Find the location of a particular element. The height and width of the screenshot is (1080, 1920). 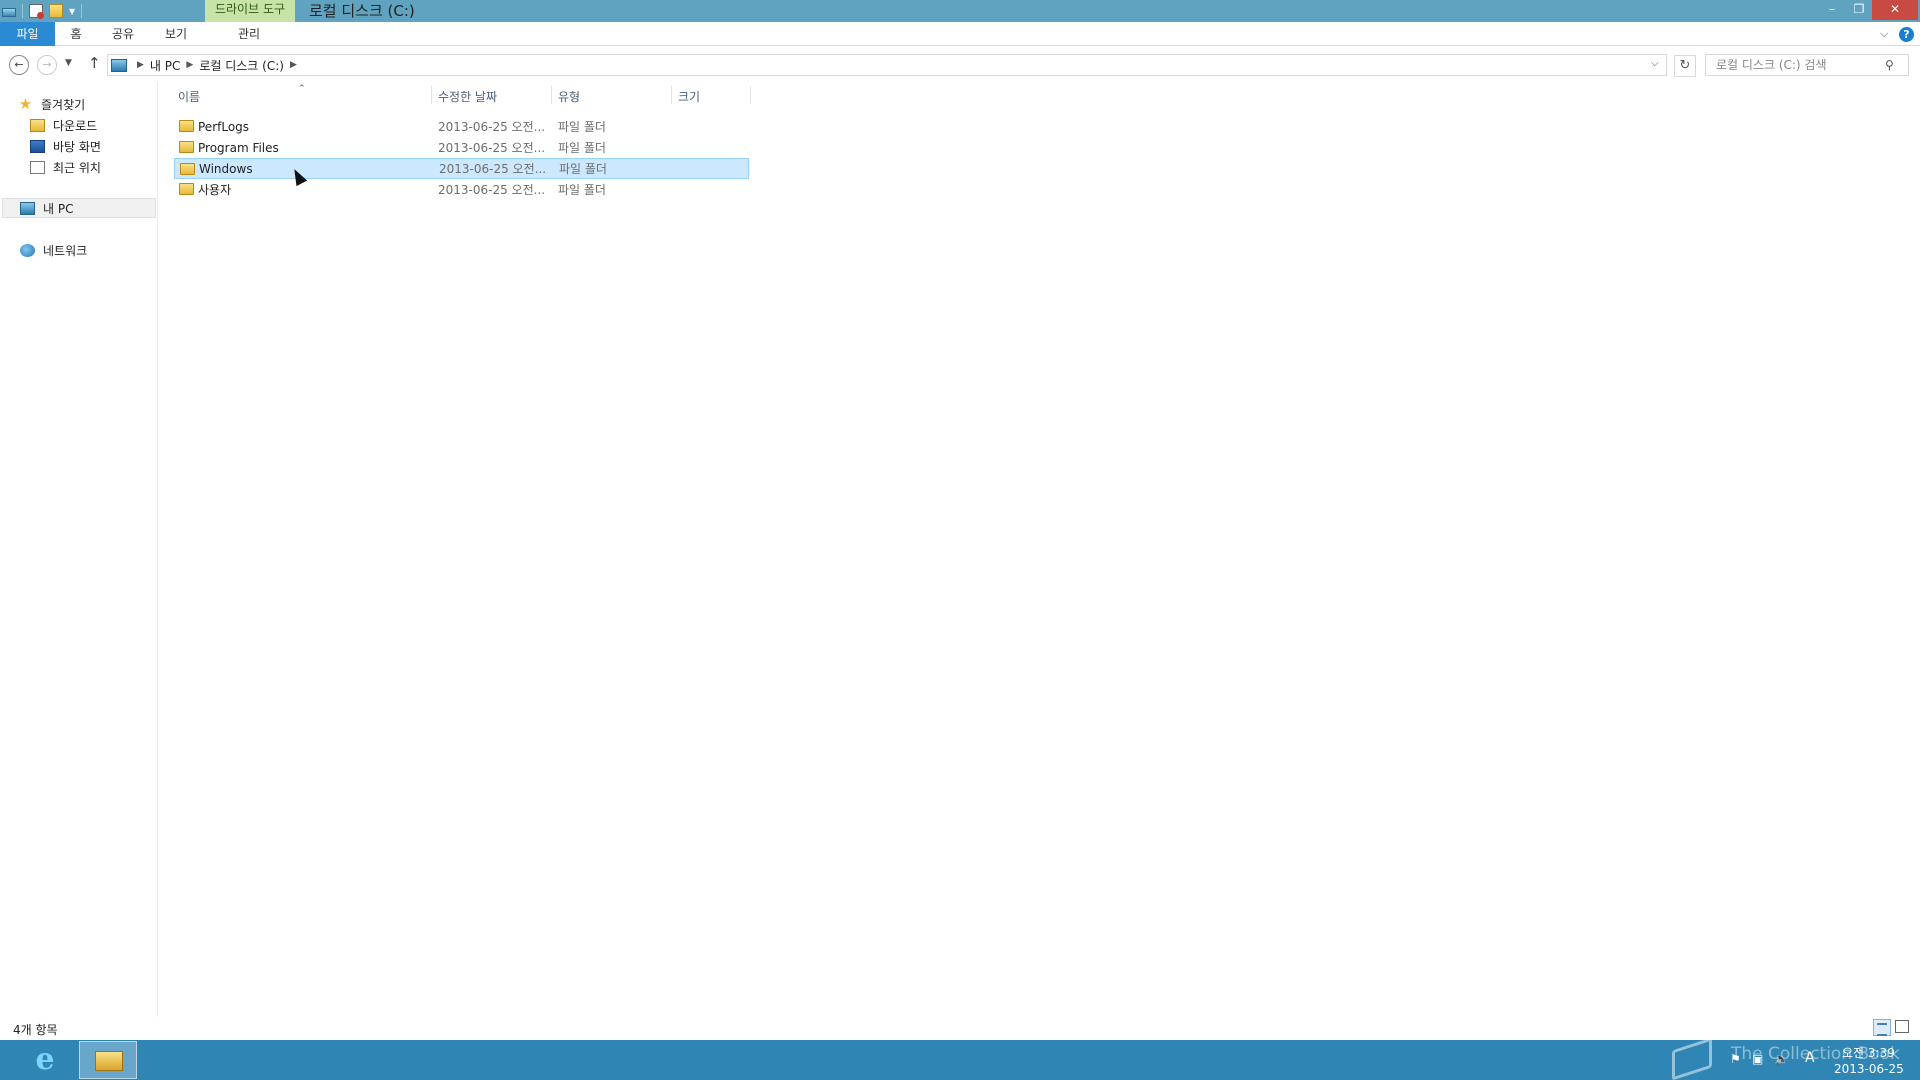

column-header-name: 이름 is located at coordinates (189, 96).